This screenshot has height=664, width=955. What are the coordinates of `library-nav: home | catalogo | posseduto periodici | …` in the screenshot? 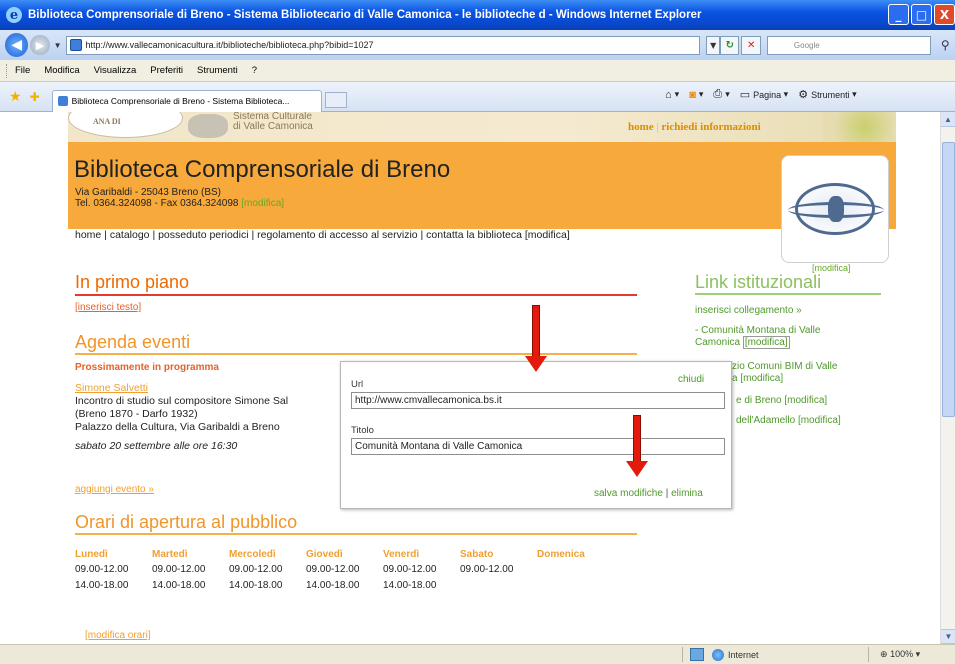 It's located at (322, 235).